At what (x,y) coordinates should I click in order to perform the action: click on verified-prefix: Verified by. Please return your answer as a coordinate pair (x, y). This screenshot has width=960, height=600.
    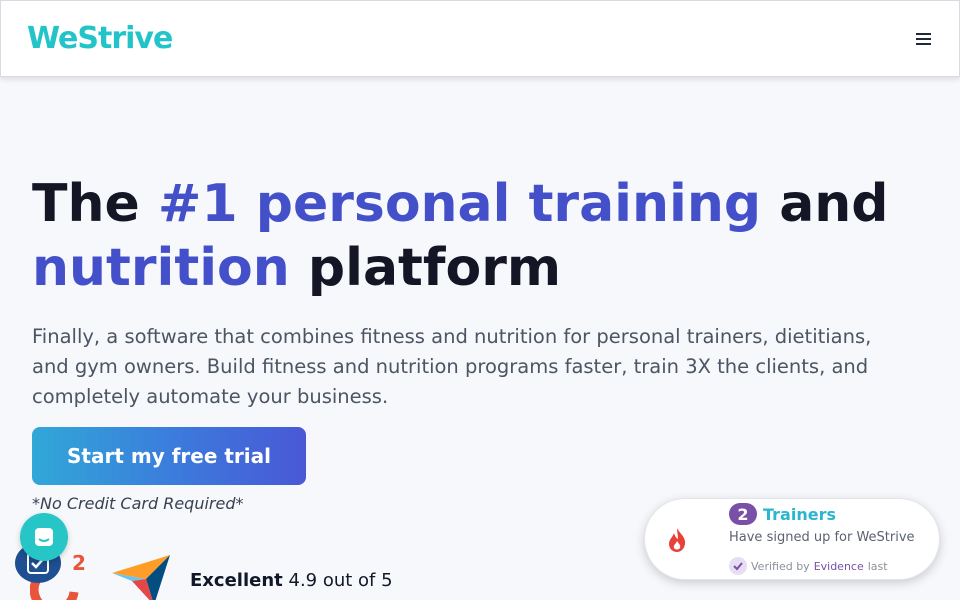
    Looking at the image, I should click on (780, 566).